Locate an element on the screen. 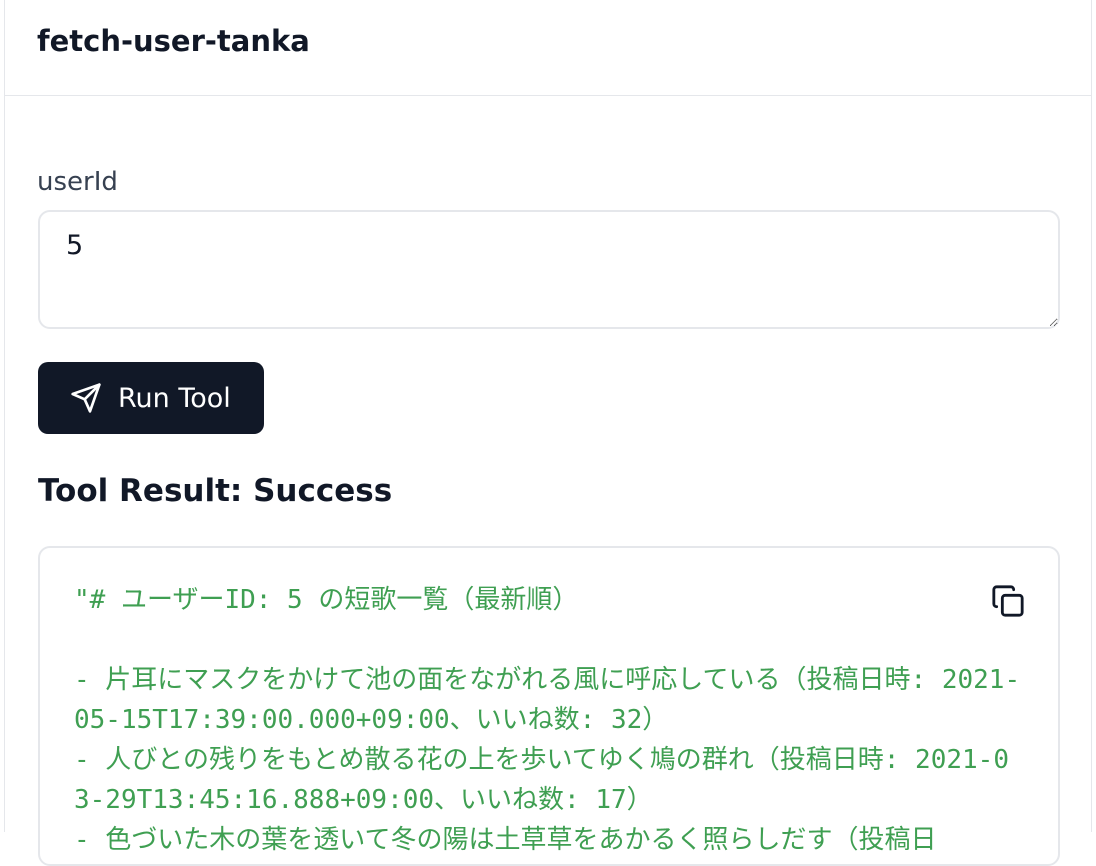 The width and height of the screenshot is (1096, 866). run-tool-button: Run Tool is located at coordinates (151, 398).